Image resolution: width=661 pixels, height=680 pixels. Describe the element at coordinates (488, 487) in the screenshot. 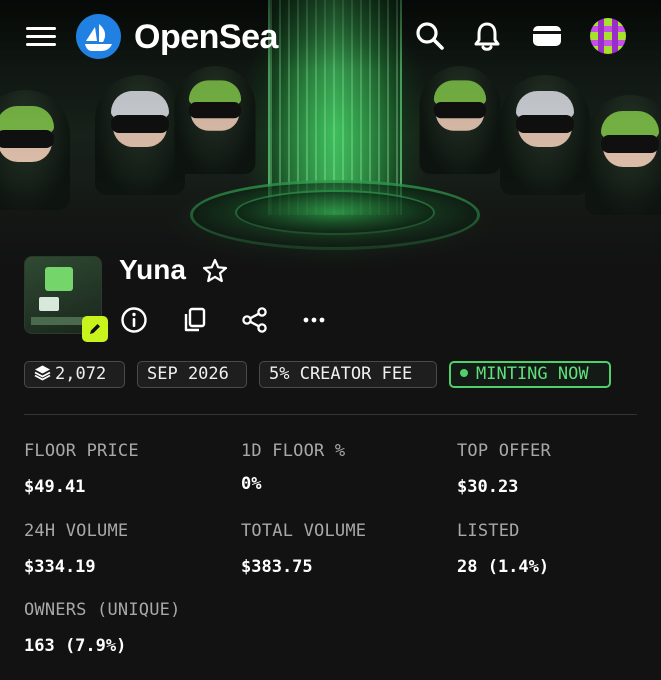

I see `stat-value: $30.23` at that location.